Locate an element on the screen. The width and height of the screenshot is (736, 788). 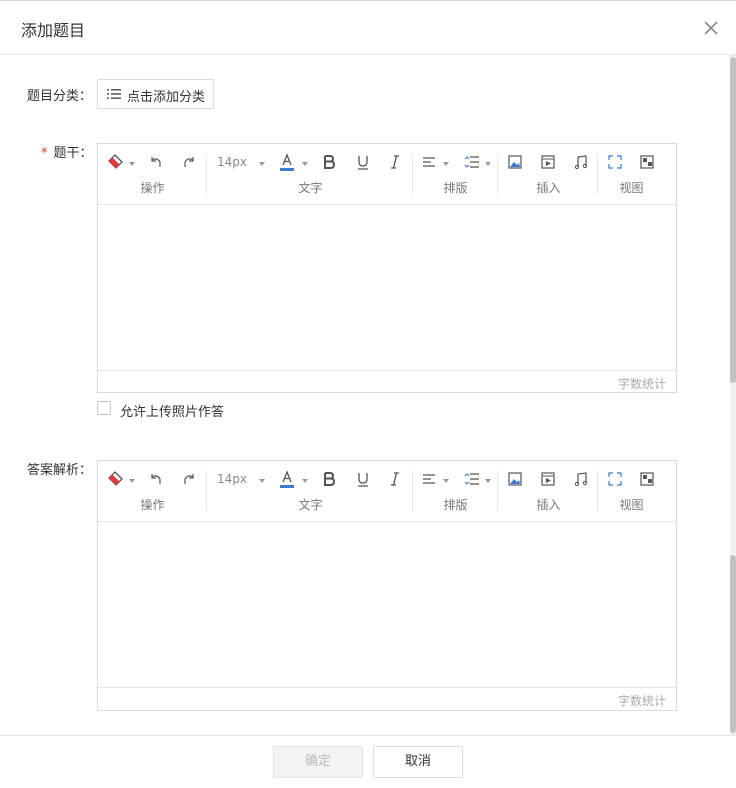
allow-photo-upload-label: 允许上传照片作答 is located at coordinates (172, 412).